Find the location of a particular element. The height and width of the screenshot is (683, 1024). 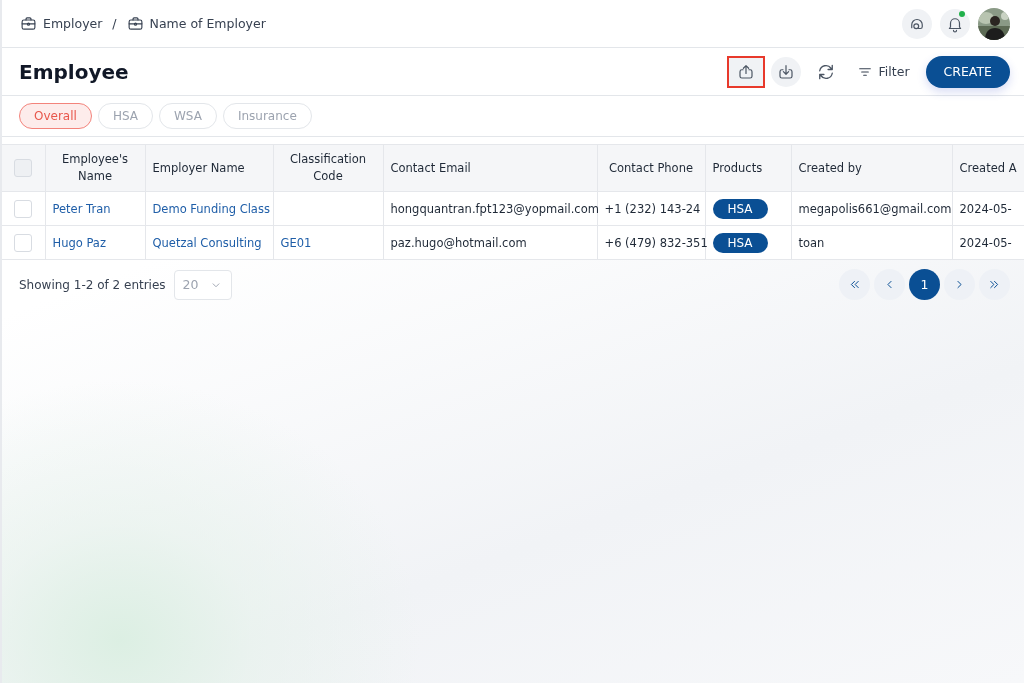

breadcrumb-link: Name of Employer is located at coordinates (207, 23).